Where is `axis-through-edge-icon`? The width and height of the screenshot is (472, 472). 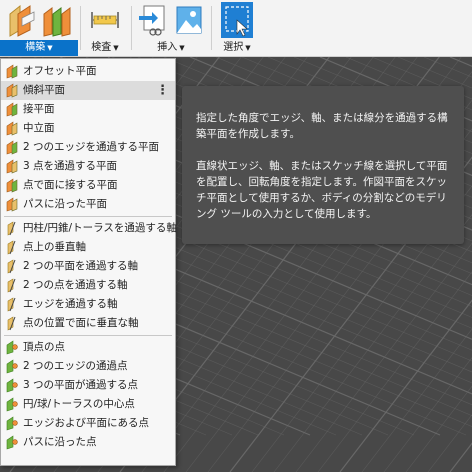
axis-through-edge-icon is located at coordinates (11, 304).